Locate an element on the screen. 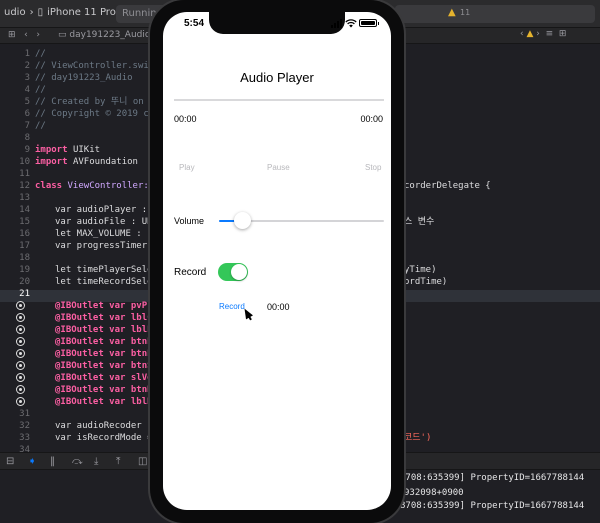 This screenshot has width=600, height=523. record-mode-switch is located at coordinates (233, 272).